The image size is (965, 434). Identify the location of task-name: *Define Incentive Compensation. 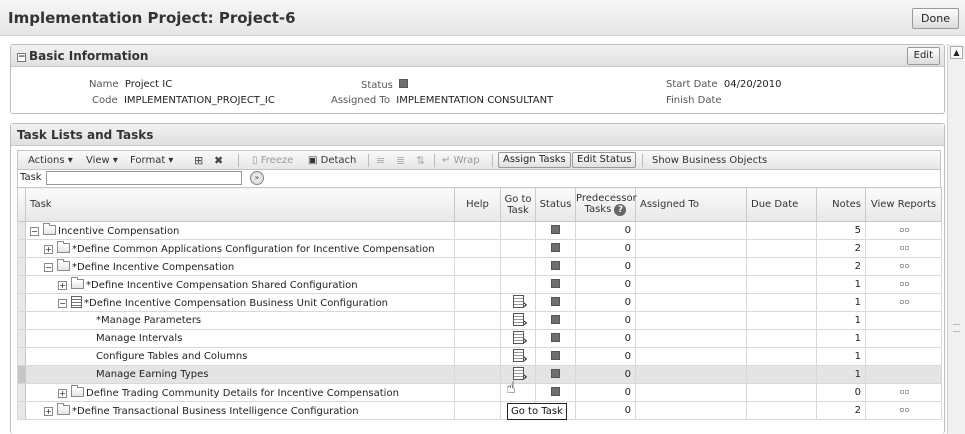
(153, 267).